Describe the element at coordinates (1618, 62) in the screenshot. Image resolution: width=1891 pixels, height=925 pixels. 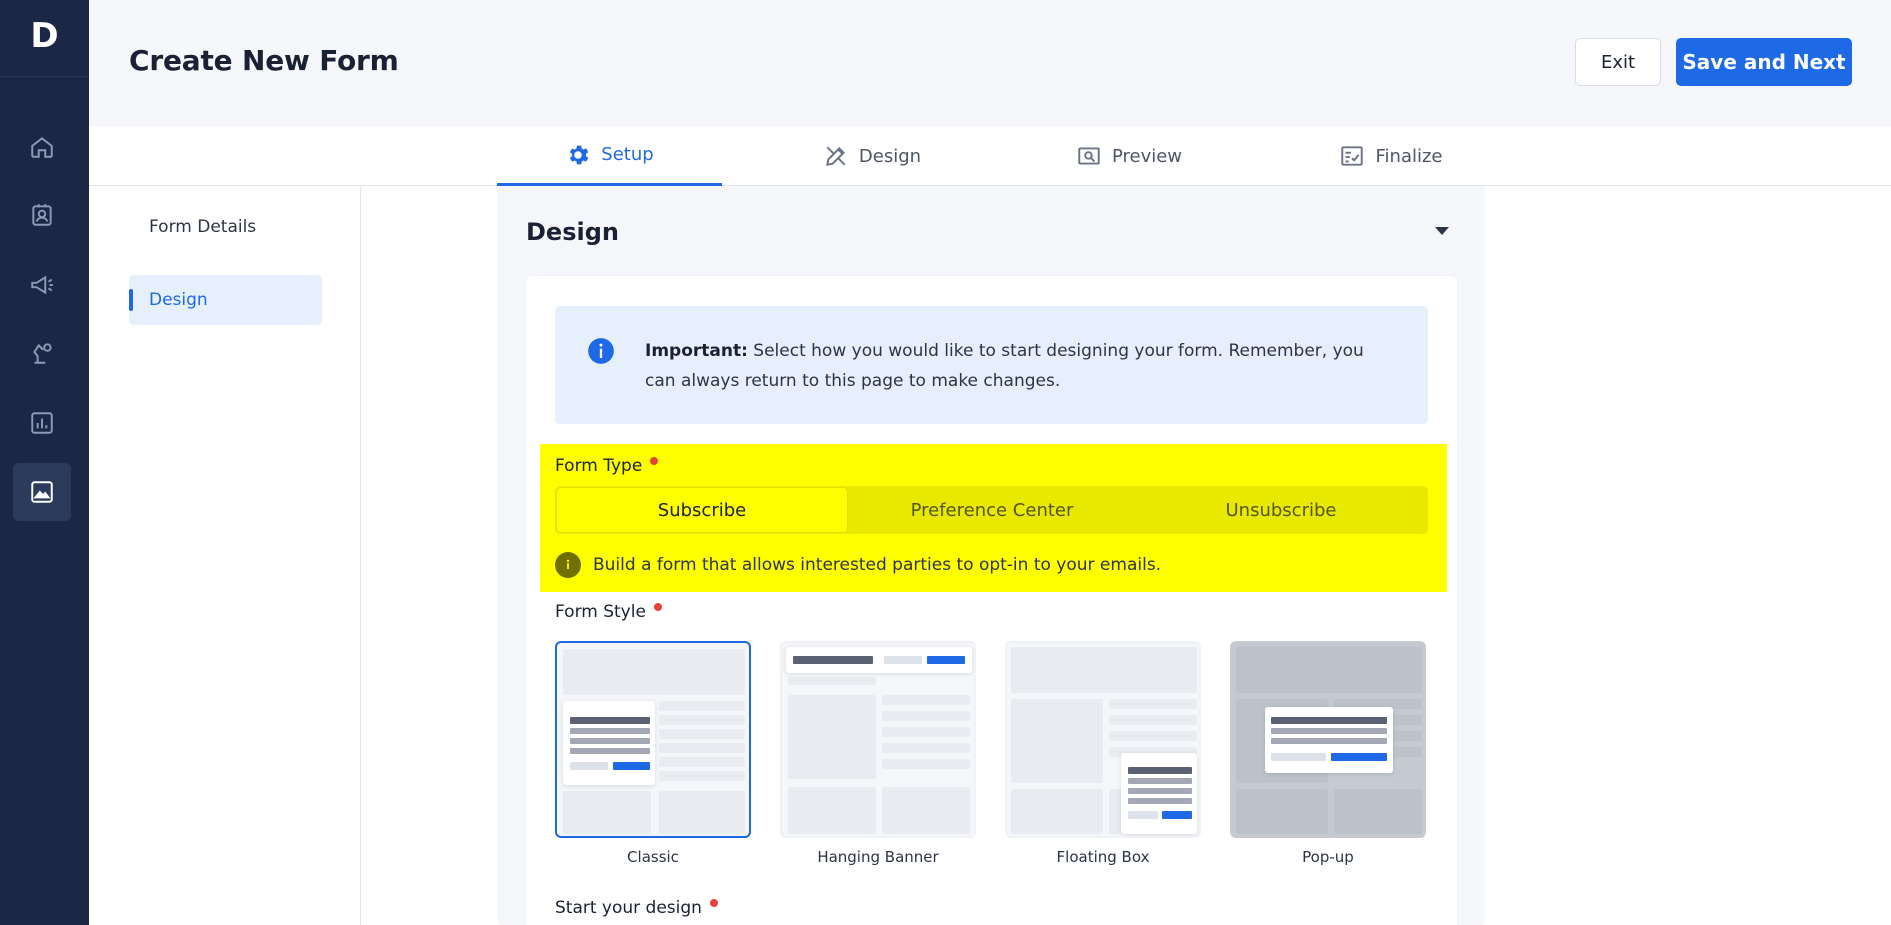
I see `exit-button: Exit` at that location.